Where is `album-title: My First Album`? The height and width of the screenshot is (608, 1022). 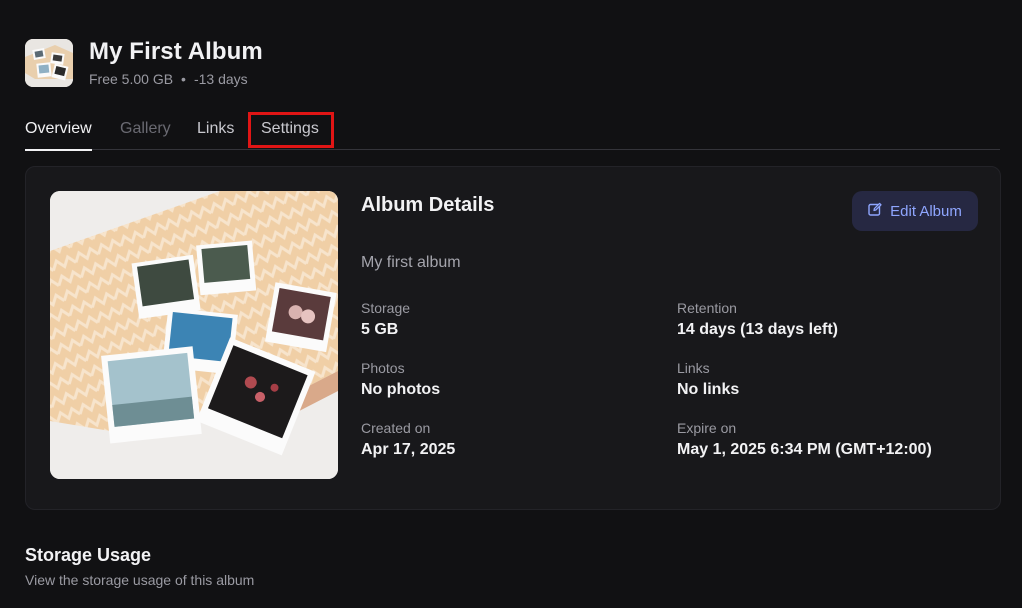
album-title: My First Album is located at coordinates (176, 51).